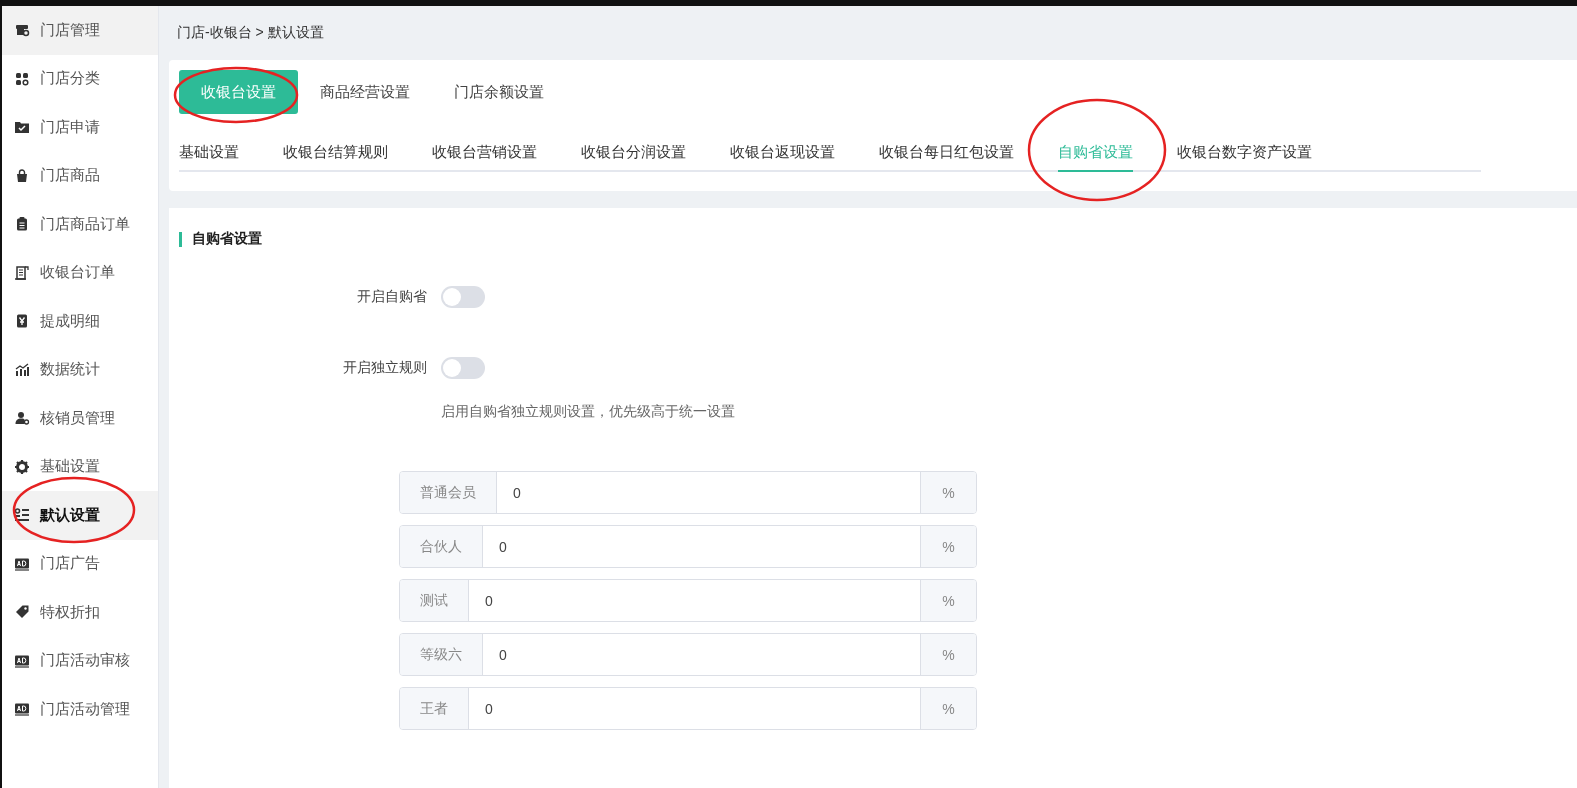 This screenshot has height=788, width=1577. I want to click on sidebar-item: 数据统计, so click(80, 369).